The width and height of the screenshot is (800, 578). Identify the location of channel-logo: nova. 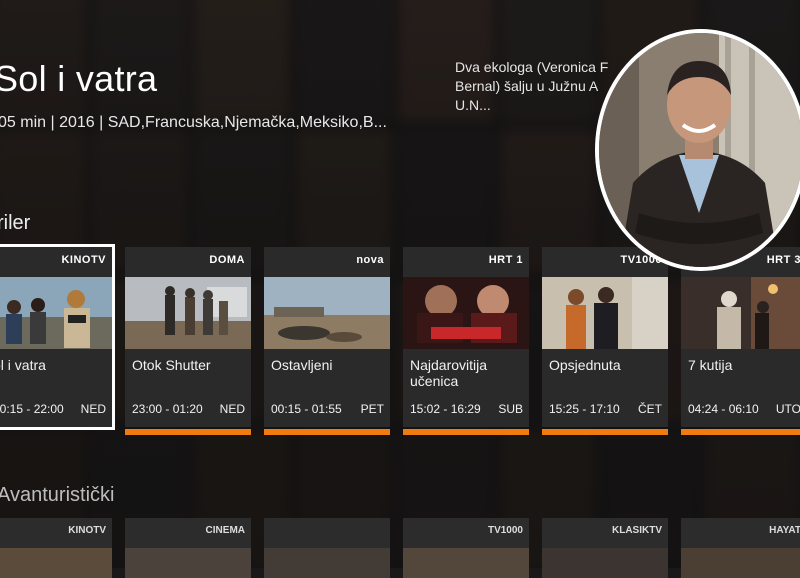
(370, 260).